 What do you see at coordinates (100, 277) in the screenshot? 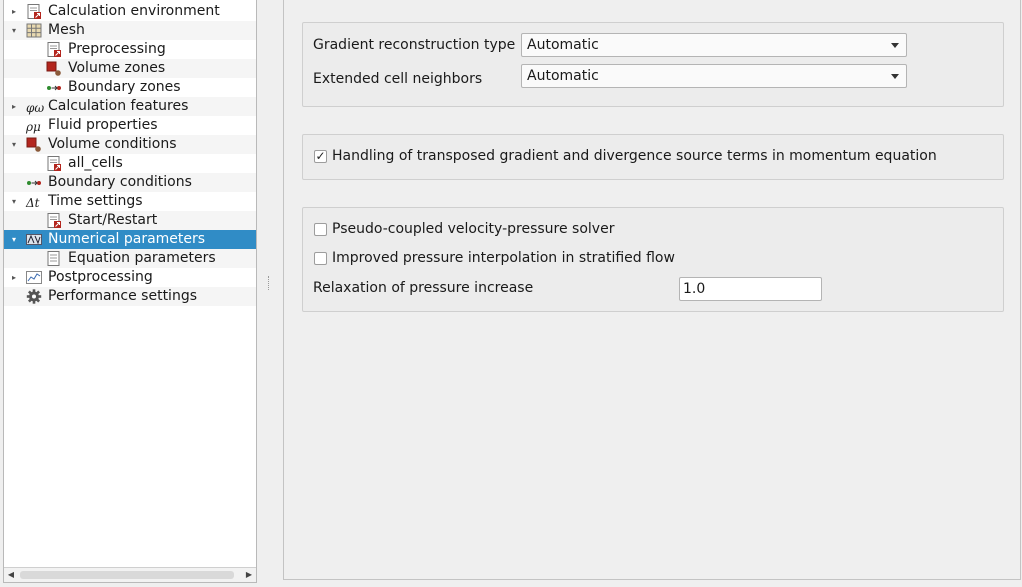
I see `tree-item-label: Postprocessing` at bounding box center [100, 277].